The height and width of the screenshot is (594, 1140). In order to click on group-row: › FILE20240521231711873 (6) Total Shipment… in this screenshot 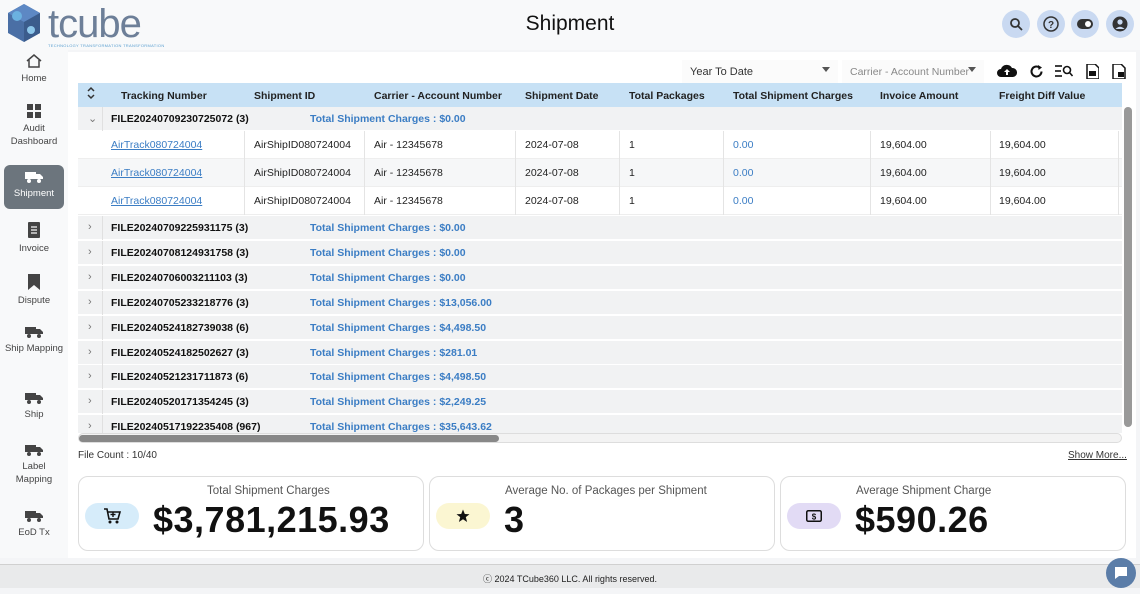, I will do `click(600, 377)`.